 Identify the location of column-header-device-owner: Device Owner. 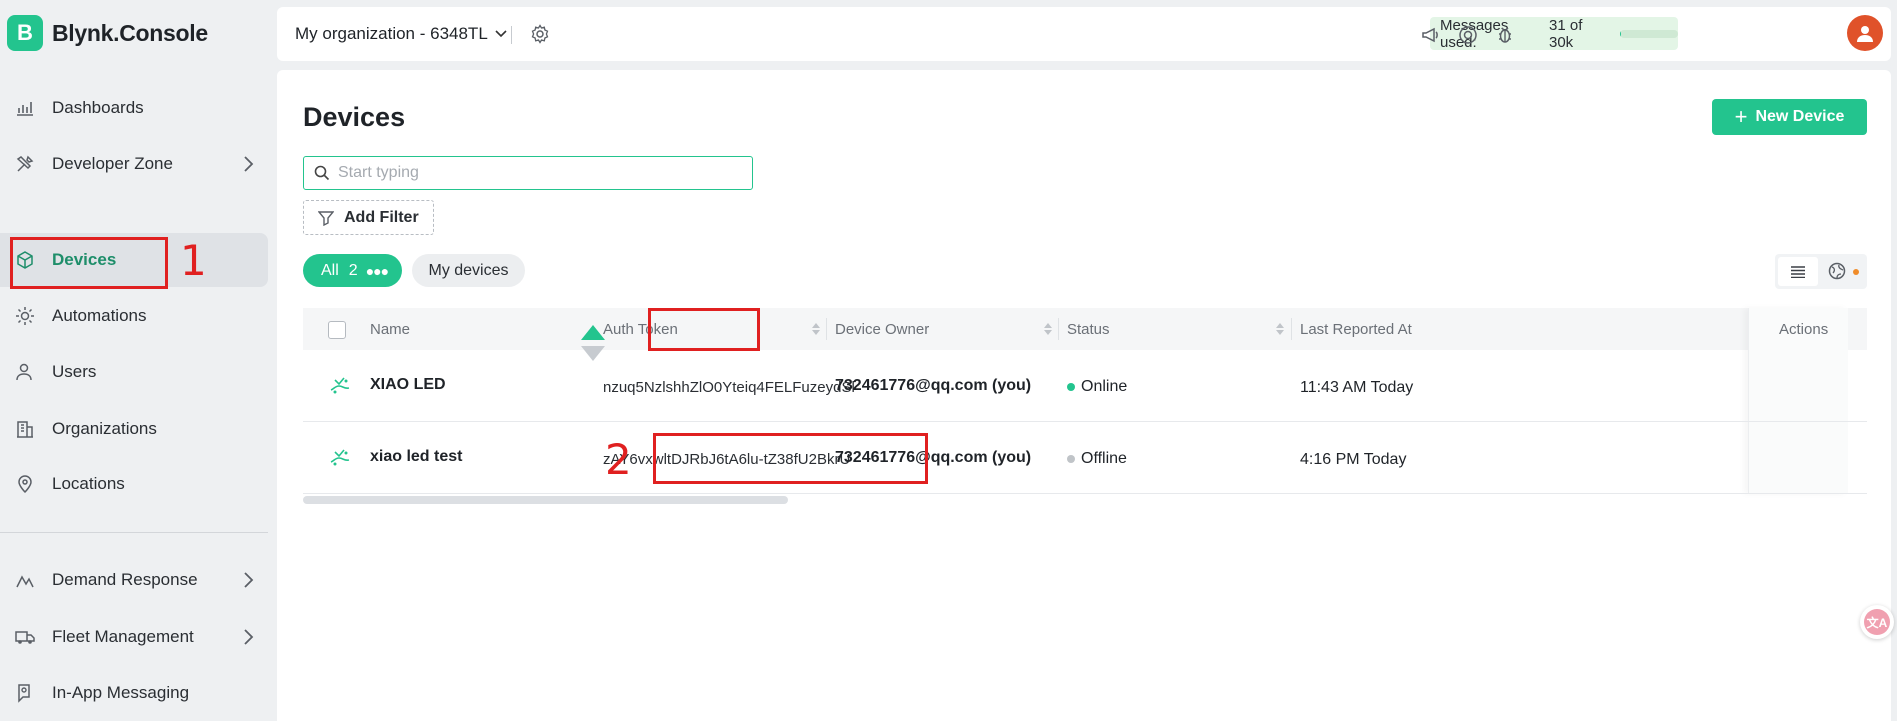
(882, 329).